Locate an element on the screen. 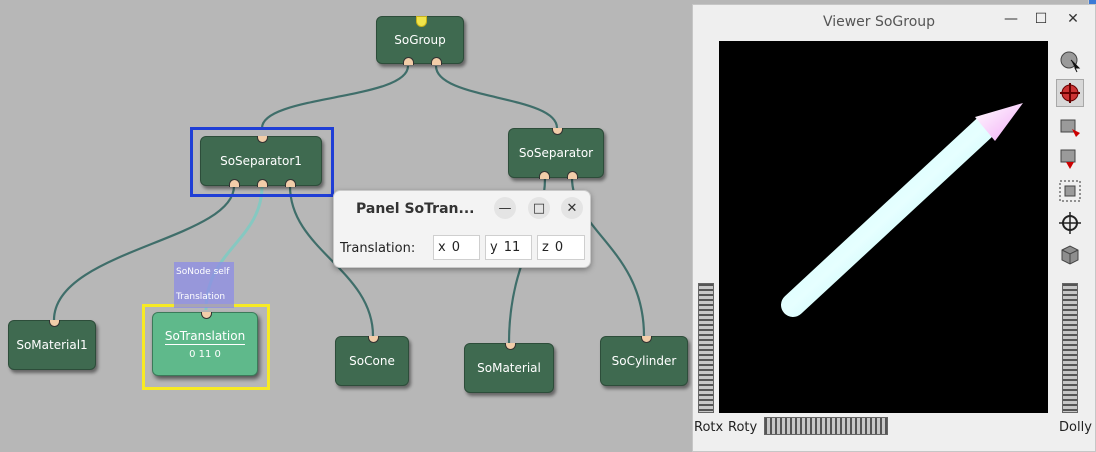 This screenshot has height=452, width=1096. rotx-thumbwheel is located at coordinates (706, 348).